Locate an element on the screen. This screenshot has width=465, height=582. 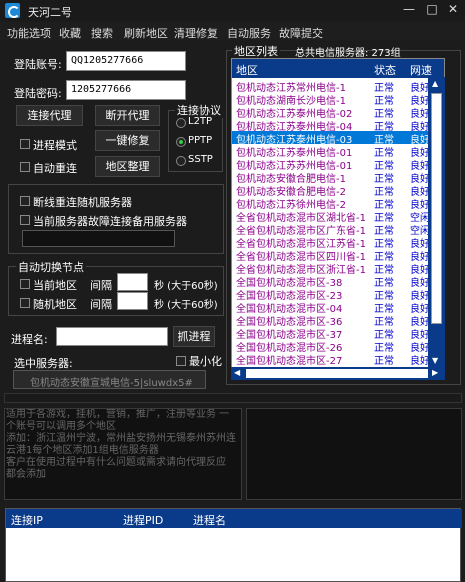
region-list-vscrollbar: ▲ ▼ is located at coordinates (436, 222).